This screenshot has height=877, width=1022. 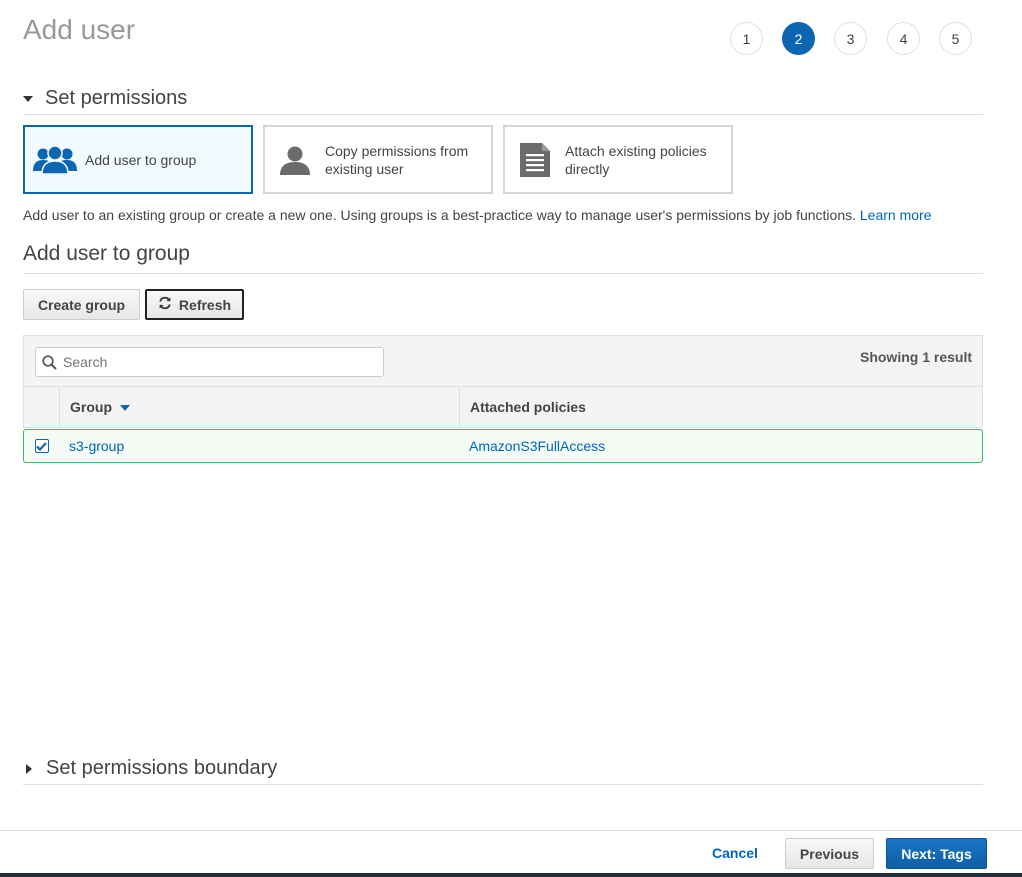 I want to click on cancel-button: Cancel, so click(x=735, y=853).